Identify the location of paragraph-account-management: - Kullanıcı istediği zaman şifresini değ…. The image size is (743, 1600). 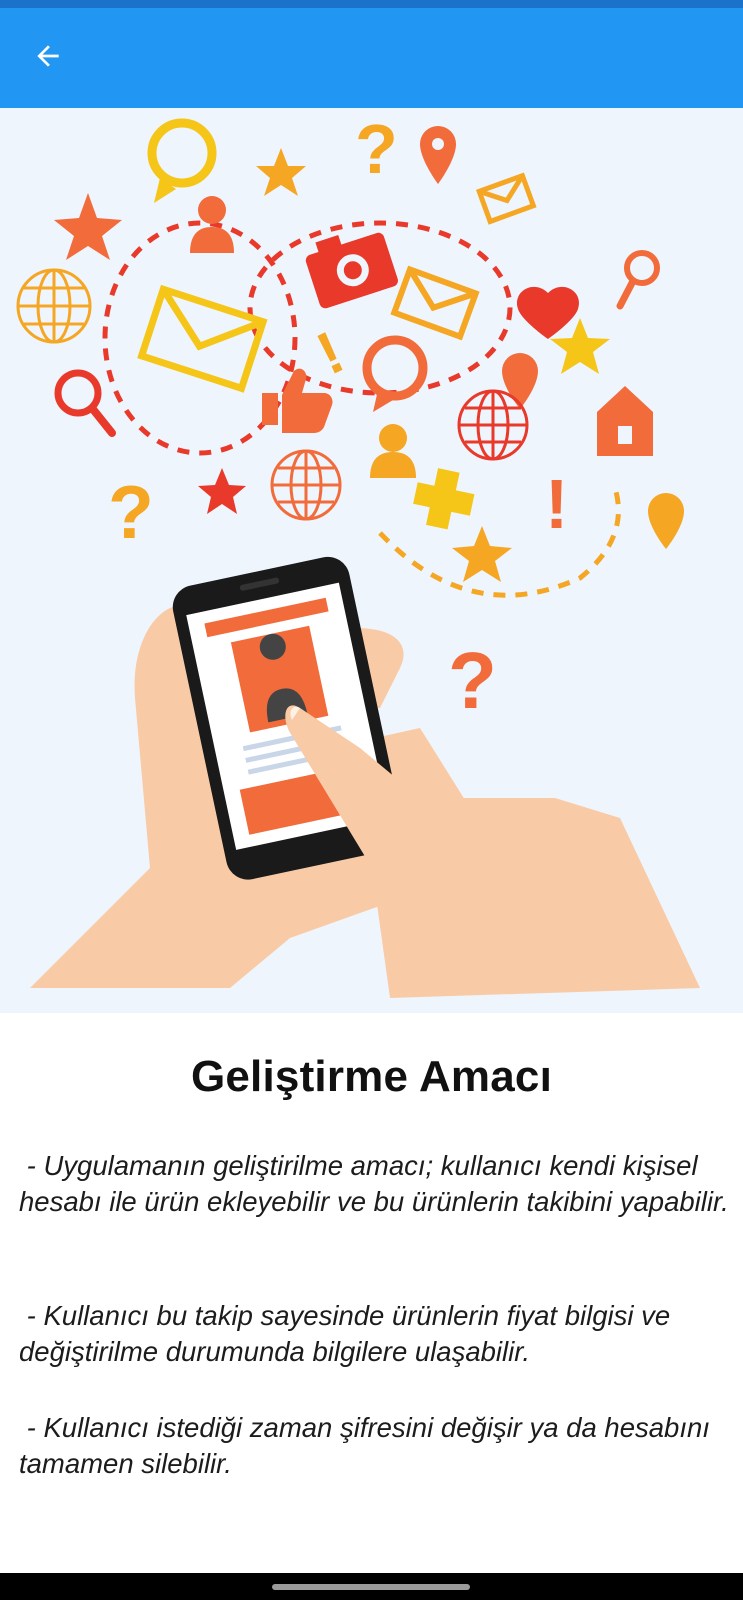
(368, 1445).